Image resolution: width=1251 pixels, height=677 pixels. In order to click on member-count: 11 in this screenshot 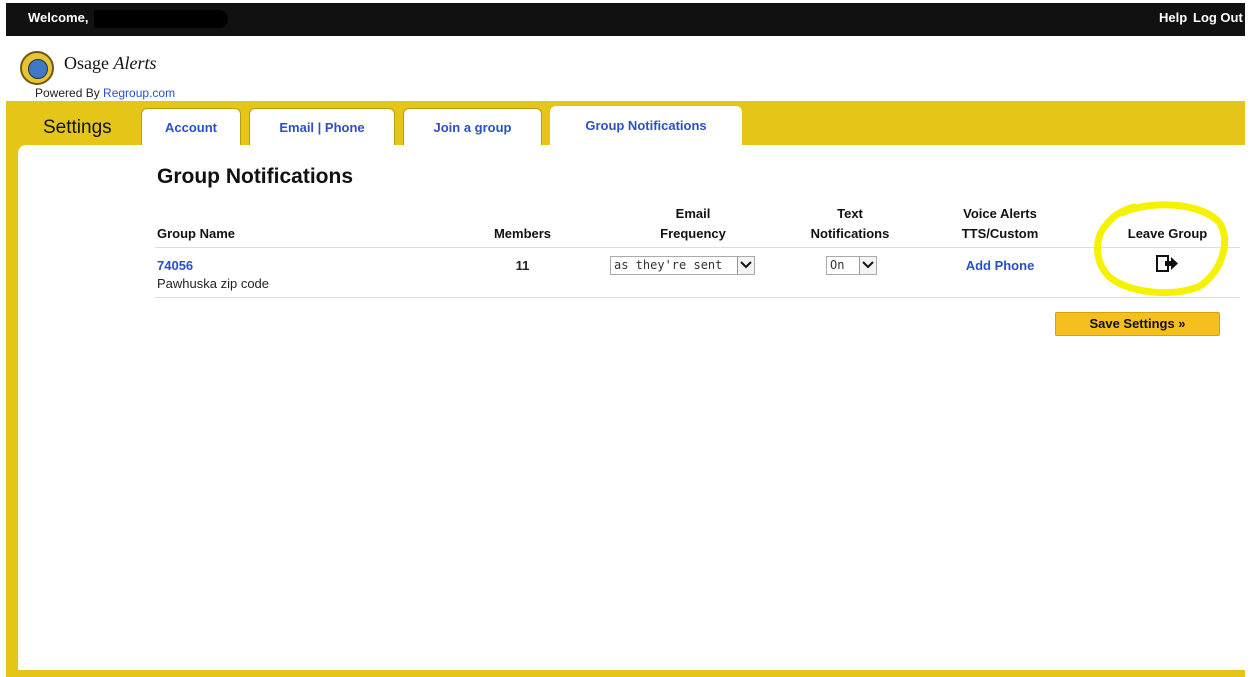, I will do `click(522, 265)`.